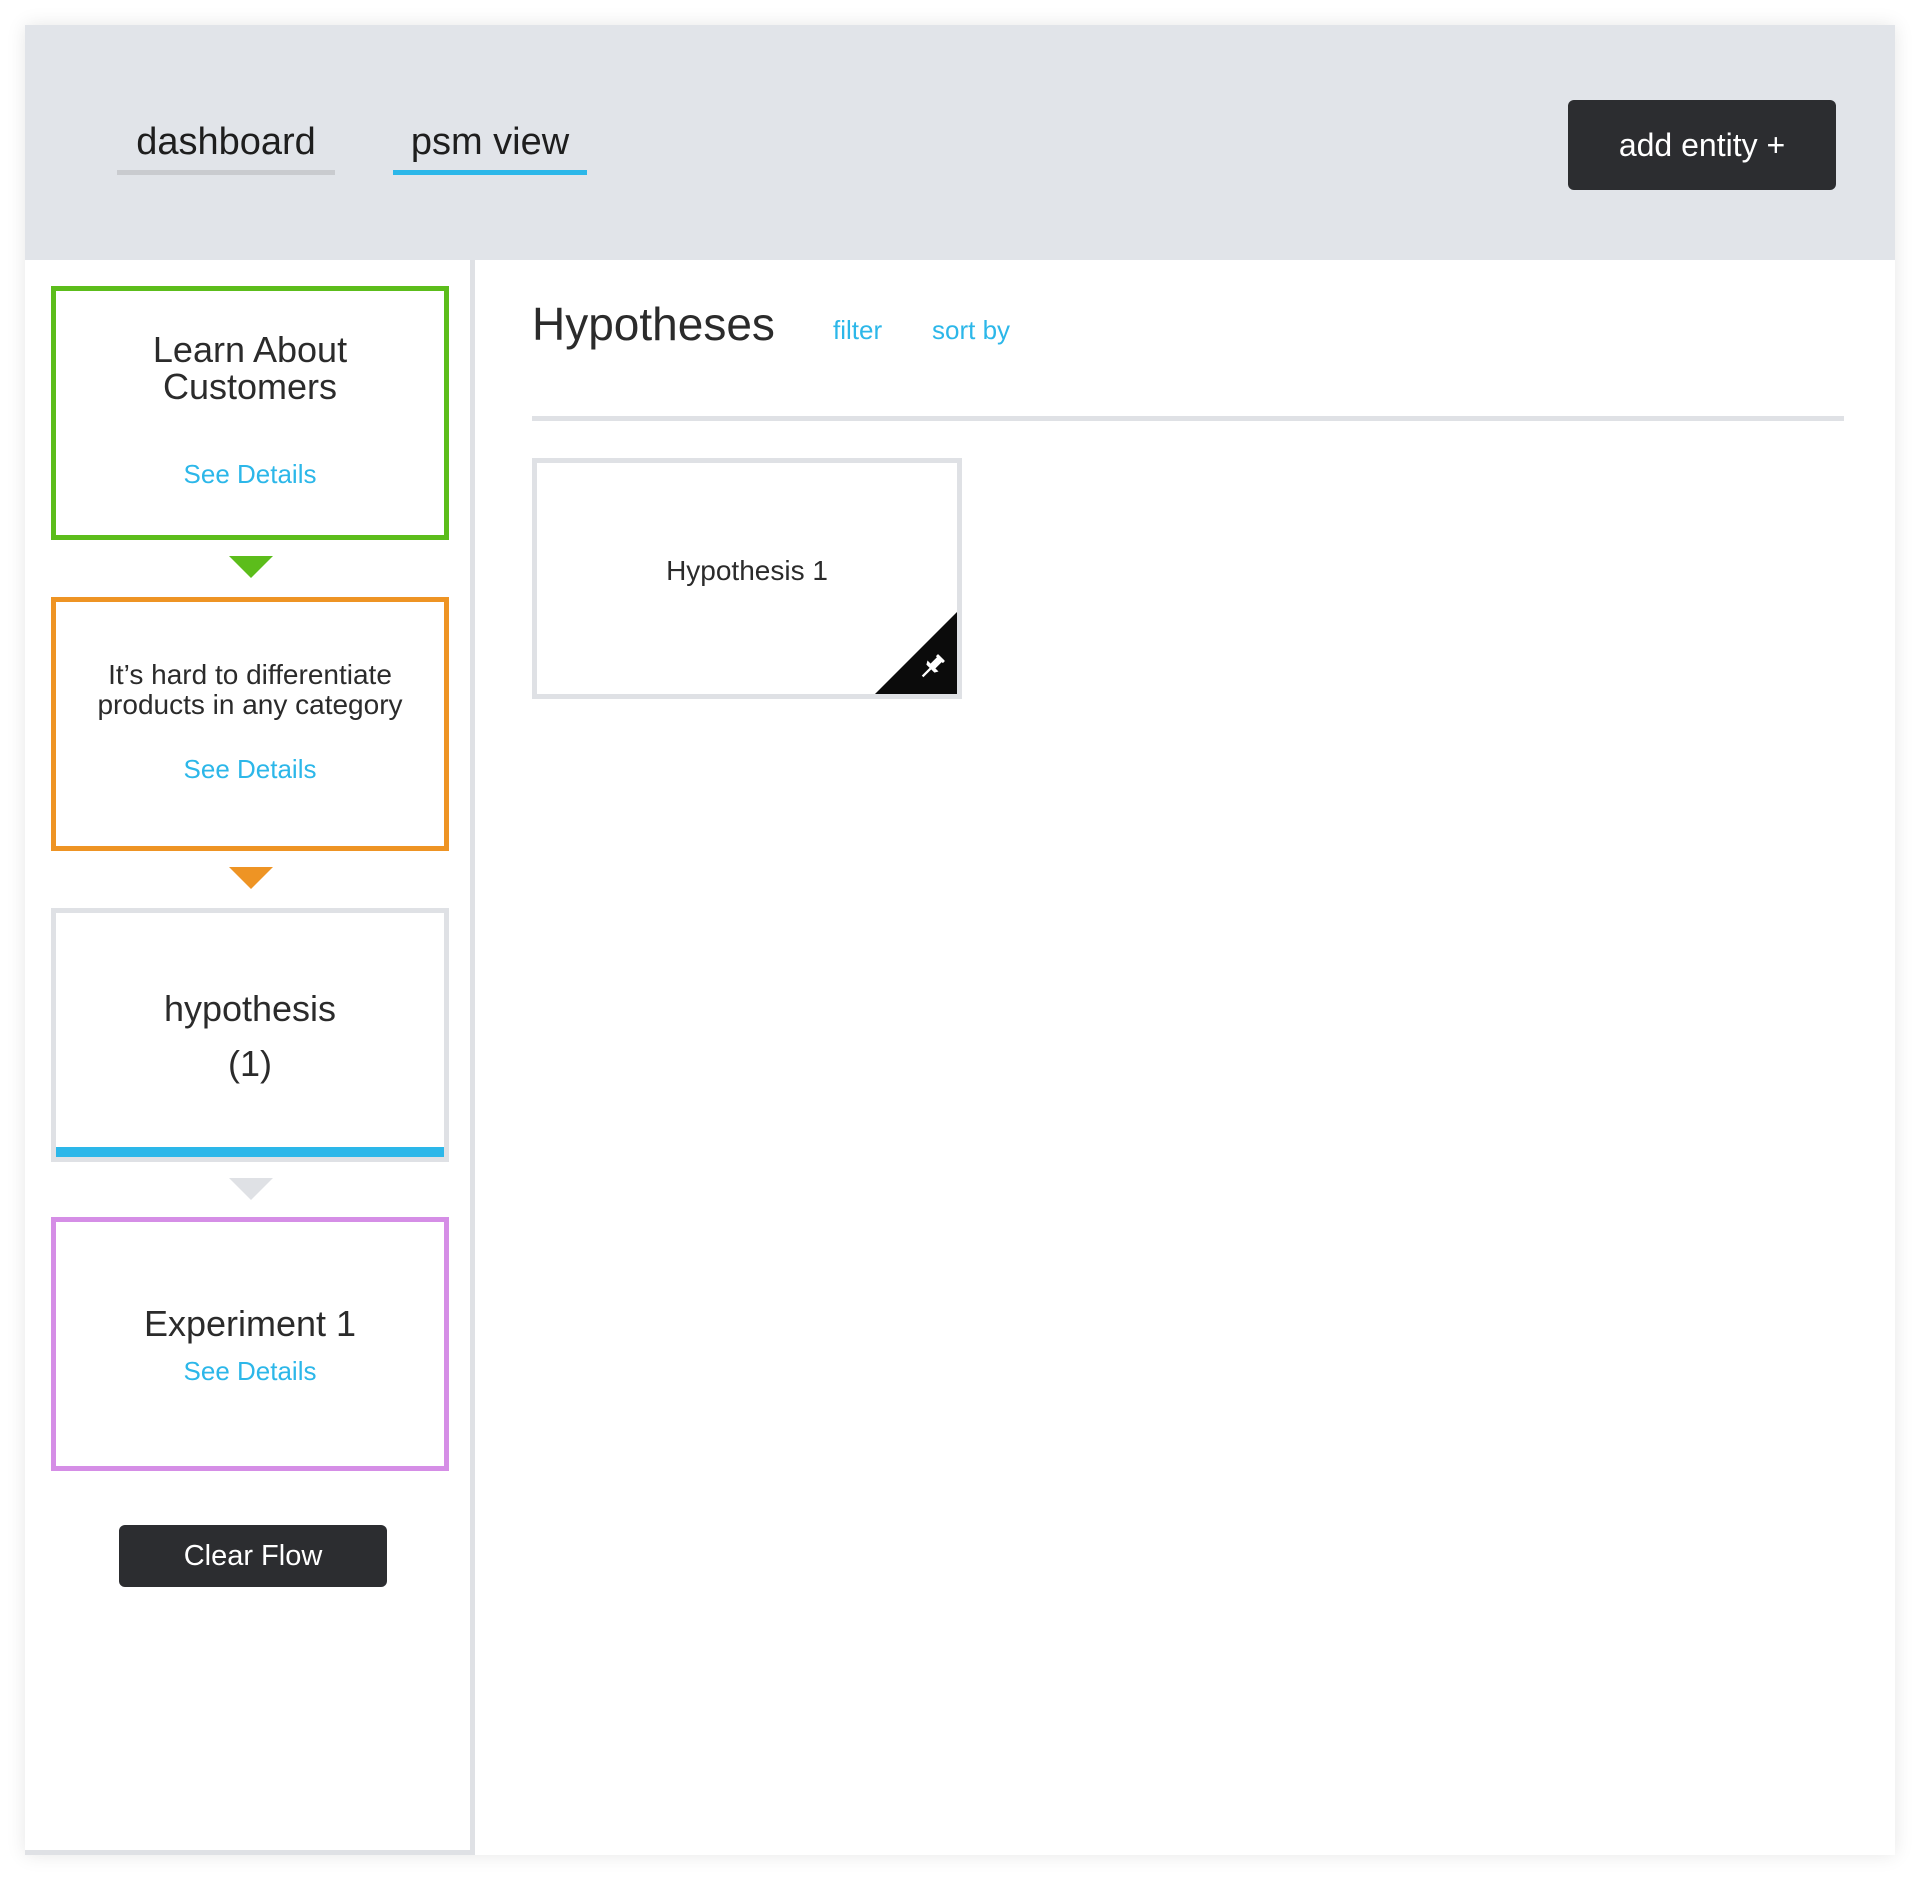 This screenshot has height=1880, width=1920. What do you see at coordinates (960, 142) in the screenshot?
I see `top-header: dashboard psm view add entity +` at bounding box center [960, 142].